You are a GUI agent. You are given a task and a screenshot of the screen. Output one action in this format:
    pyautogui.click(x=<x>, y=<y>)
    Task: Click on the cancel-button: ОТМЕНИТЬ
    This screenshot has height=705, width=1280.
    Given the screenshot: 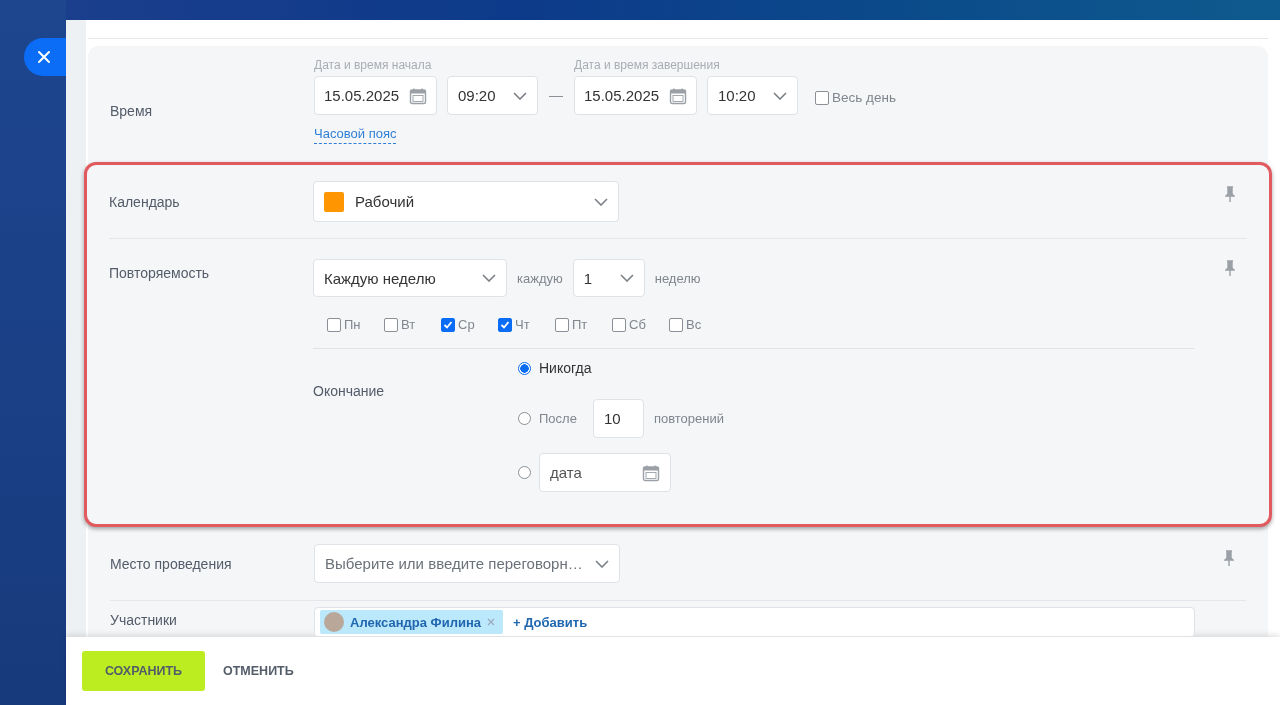 What is the action you would take?
    pyautogui.click(x=258, y=671)
    